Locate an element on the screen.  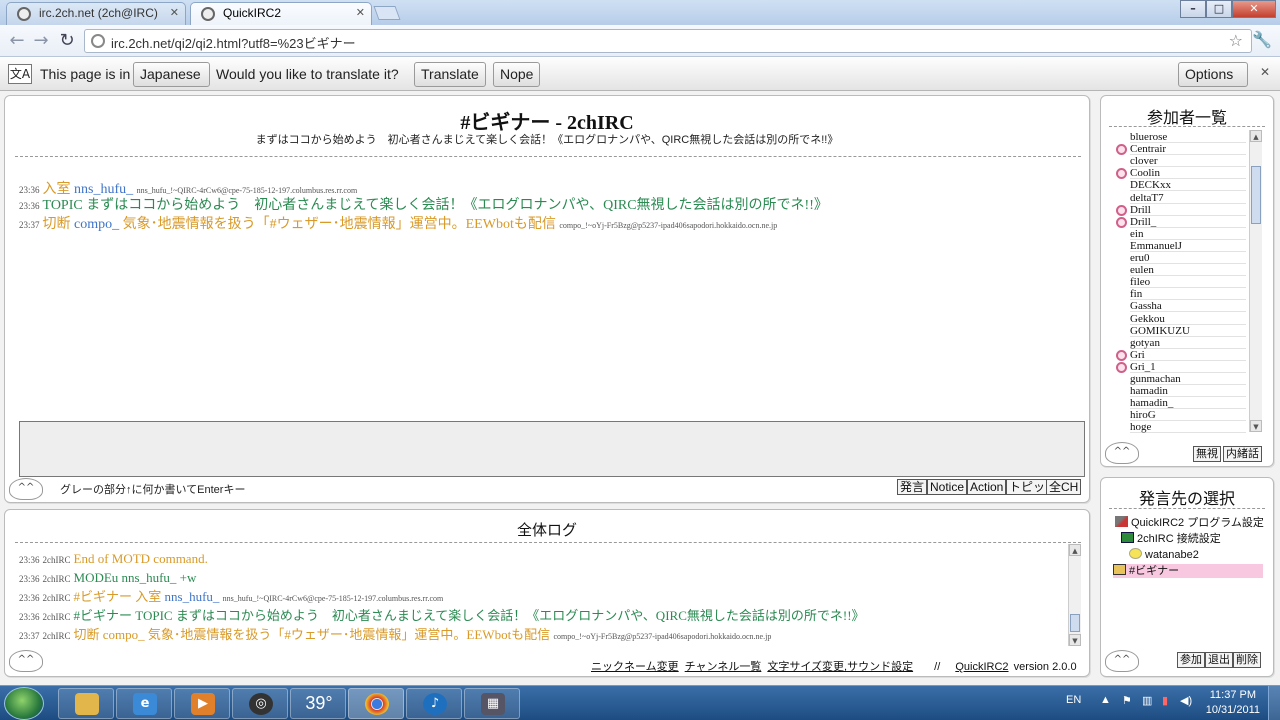
member-item: Coolin is located at coordinates (1188, 173).